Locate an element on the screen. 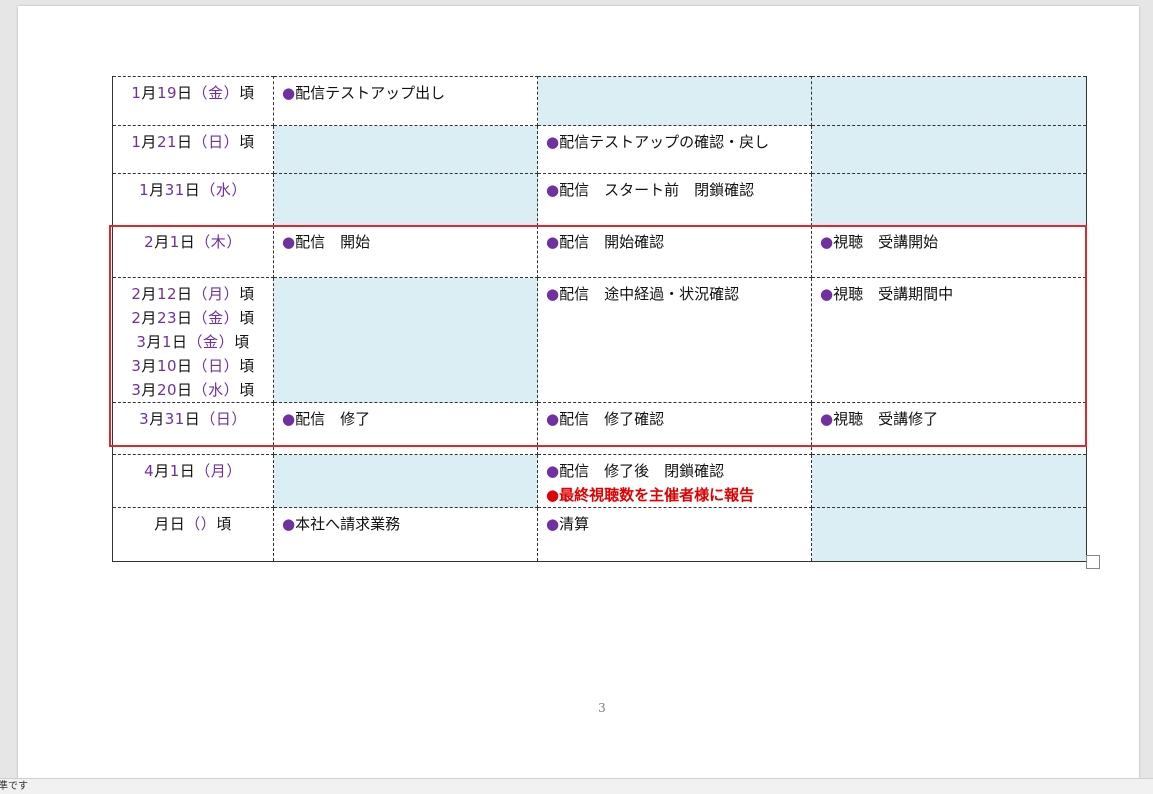 This screenshot has height=794, width=1153. task-cell: ●配信 修了後 閉鎖確認 ● 最終視聴数を主催者様に報告 is located at coordinates (674, 481).